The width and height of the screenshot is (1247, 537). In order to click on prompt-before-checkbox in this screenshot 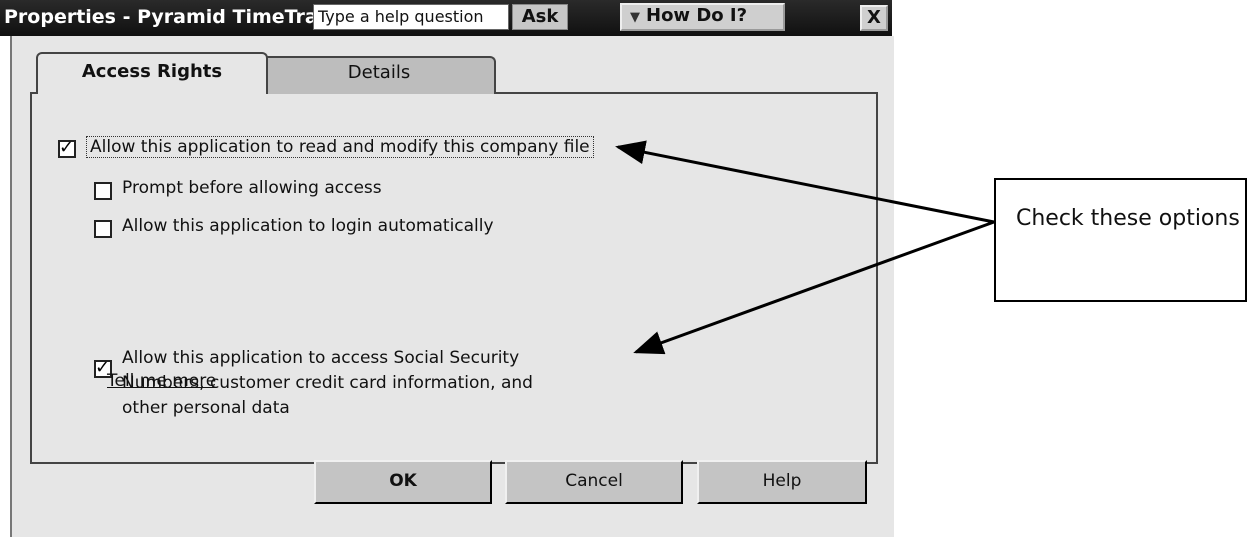, I will do `click(103, 191)`.